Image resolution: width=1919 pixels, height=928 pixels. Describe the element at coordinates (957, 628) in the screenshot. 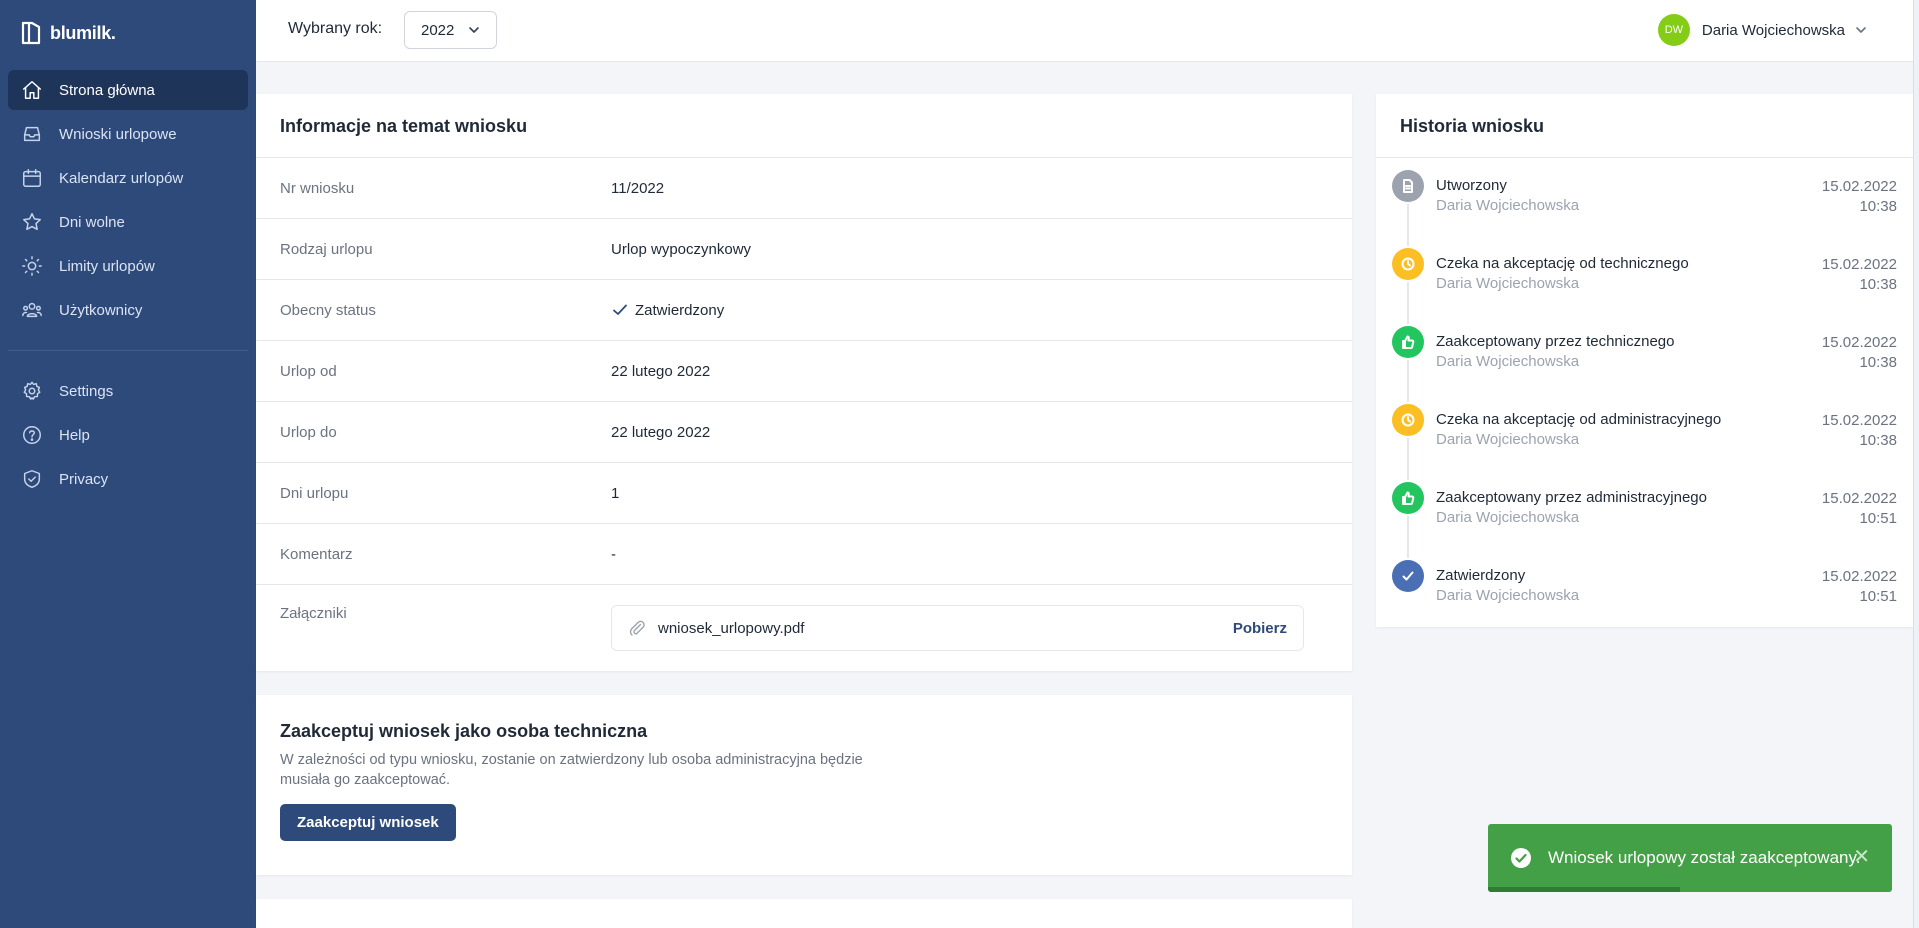

I see `attachment-item: wniosek_urlopowy.pdf Pobierz` at that location.